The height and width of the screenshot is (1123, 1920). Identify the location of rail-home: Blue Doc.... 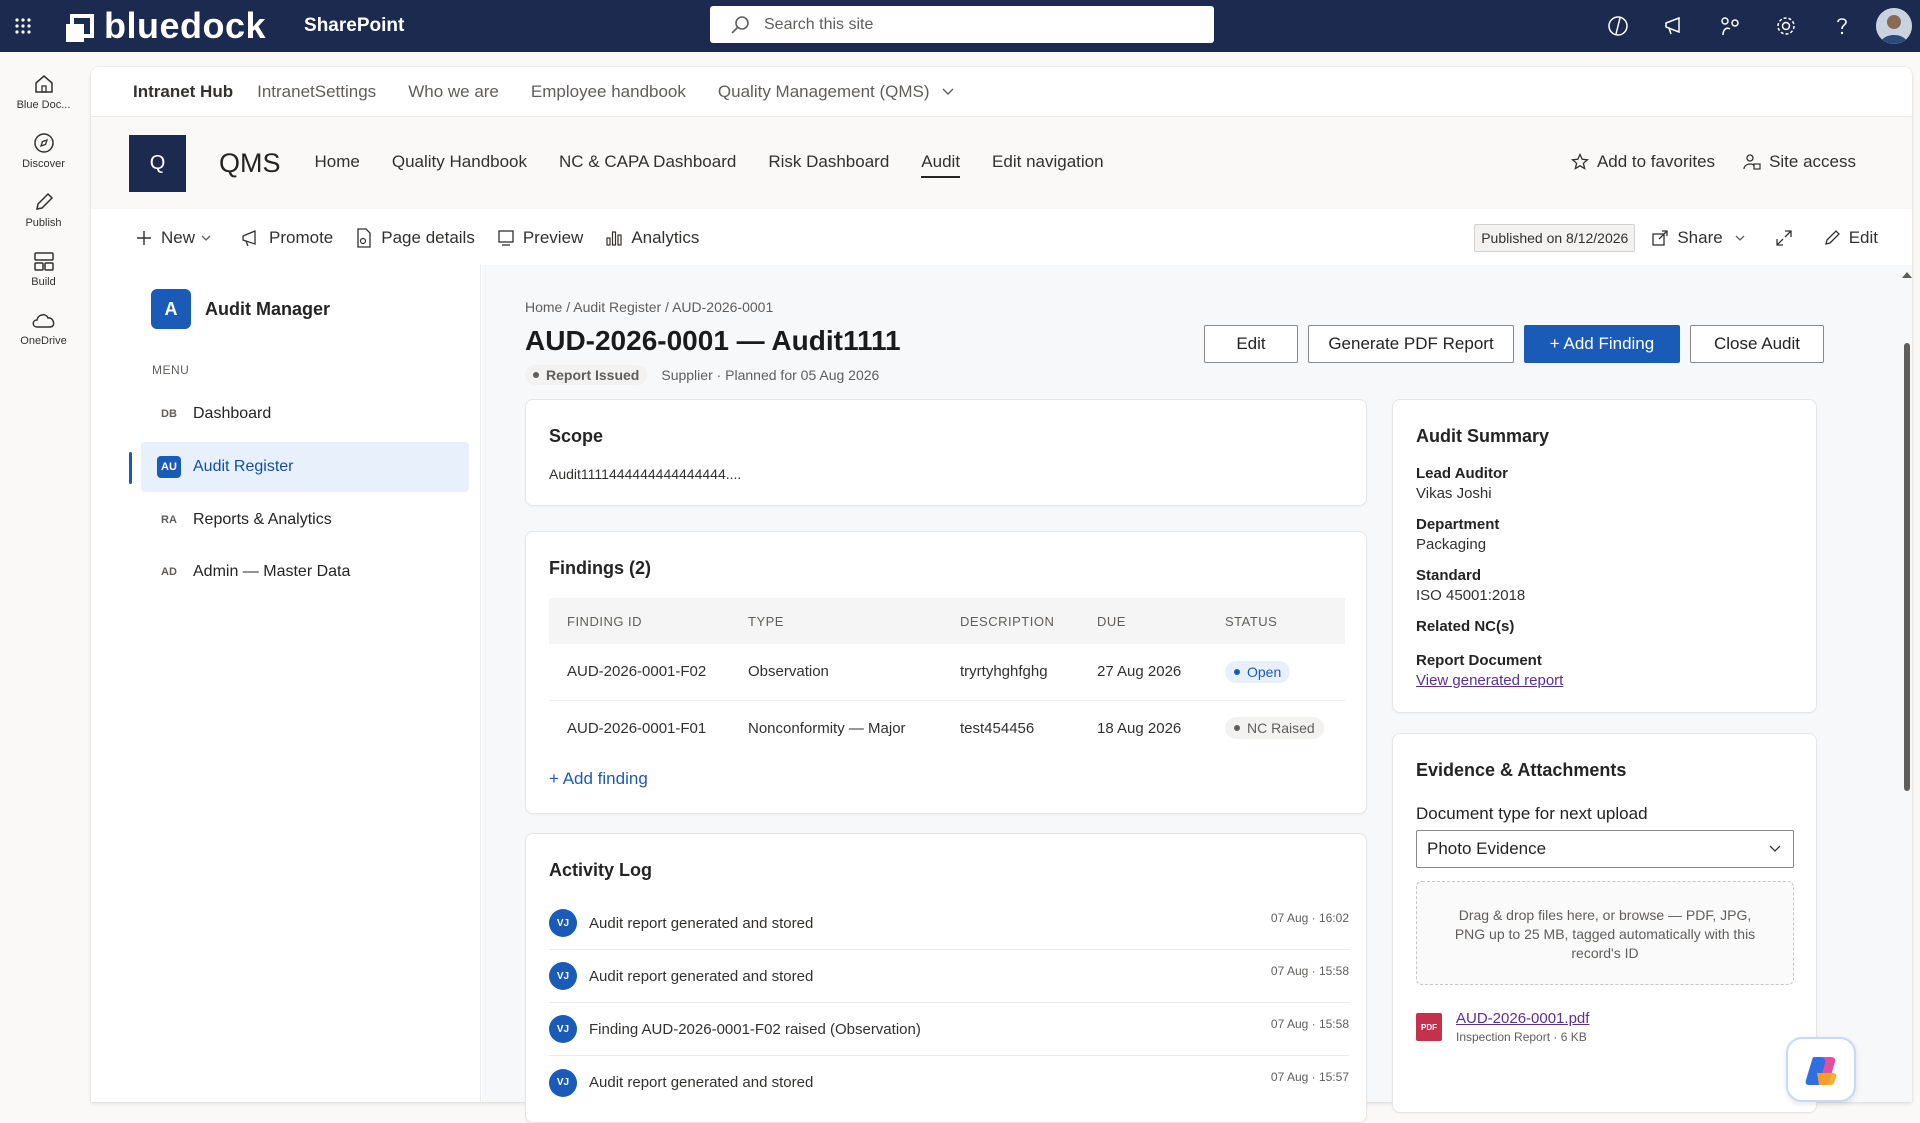
(43, 91).